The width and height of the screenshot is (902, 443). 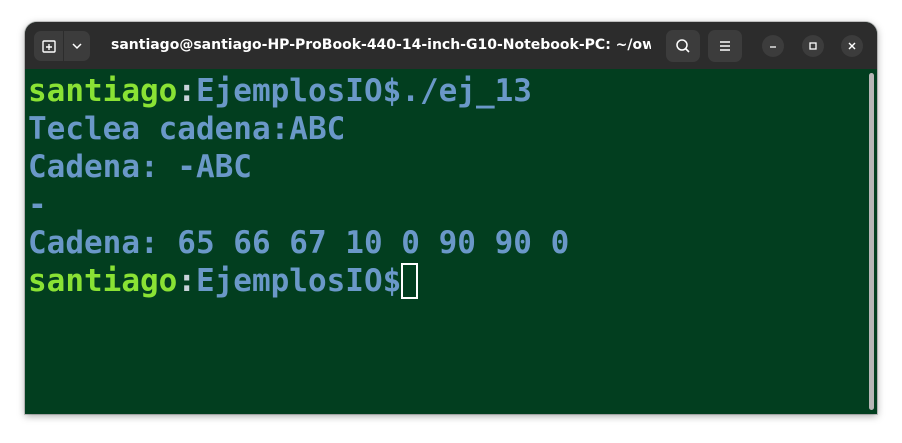 I want to click on tab-dropdown-button, so click(x=77, y=46).